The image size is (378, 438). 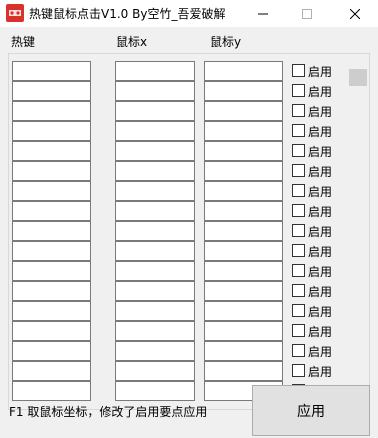 I want to click on vertical-scrollbar, so click(x=358, y=231).